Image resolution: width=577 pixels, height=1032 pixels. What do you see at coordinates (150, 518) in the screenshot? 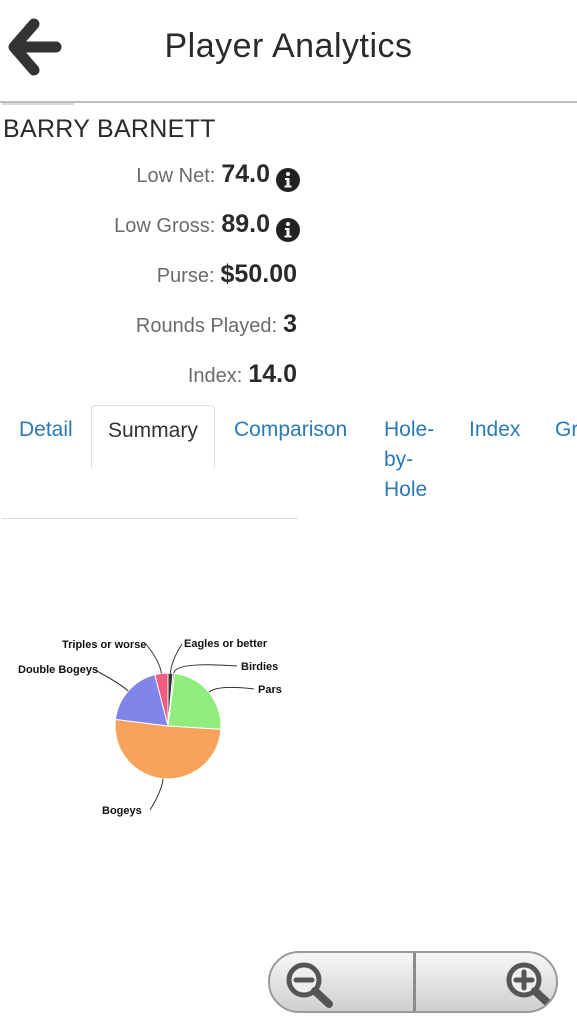
I see `tabs-divider` at bounding box center [150, 518].